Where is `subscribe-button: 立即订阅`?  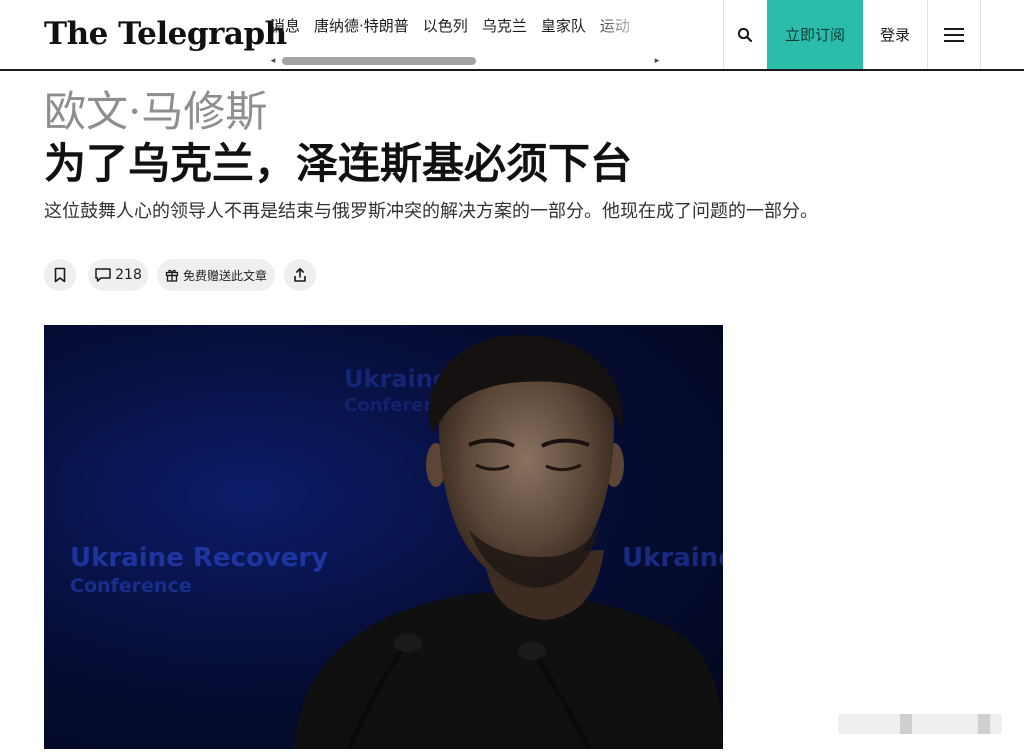
subscribe-button: 立即订阅 is located at coordinates (815, 34).